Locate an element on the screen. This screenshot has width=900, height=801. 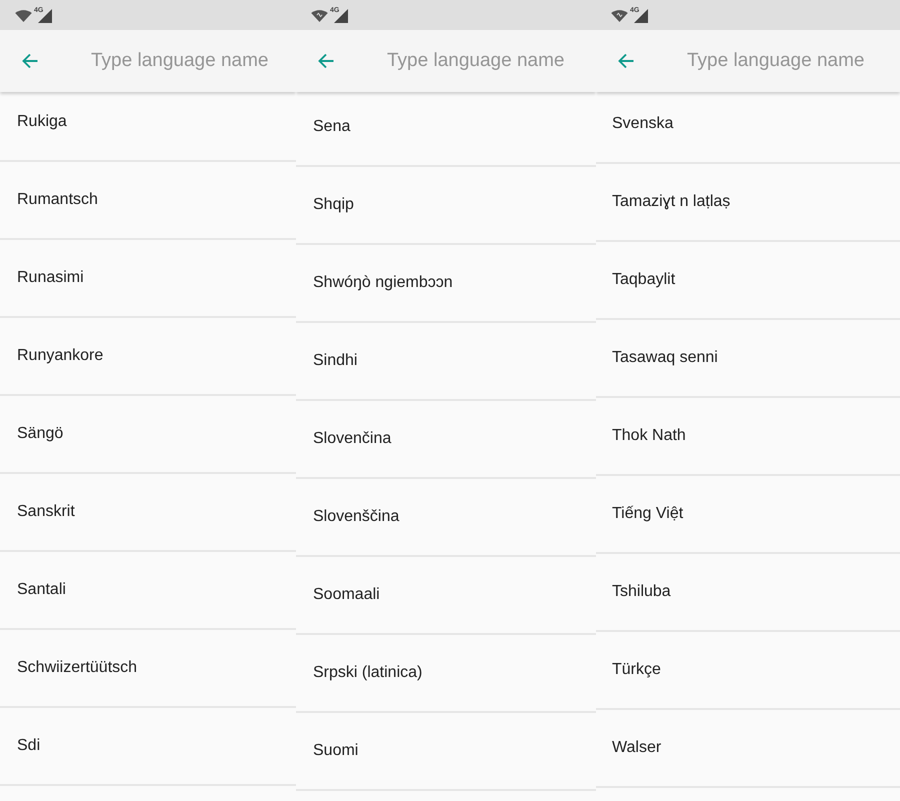
language-item: Tiếng Việt is located at coordinates (748, 515).